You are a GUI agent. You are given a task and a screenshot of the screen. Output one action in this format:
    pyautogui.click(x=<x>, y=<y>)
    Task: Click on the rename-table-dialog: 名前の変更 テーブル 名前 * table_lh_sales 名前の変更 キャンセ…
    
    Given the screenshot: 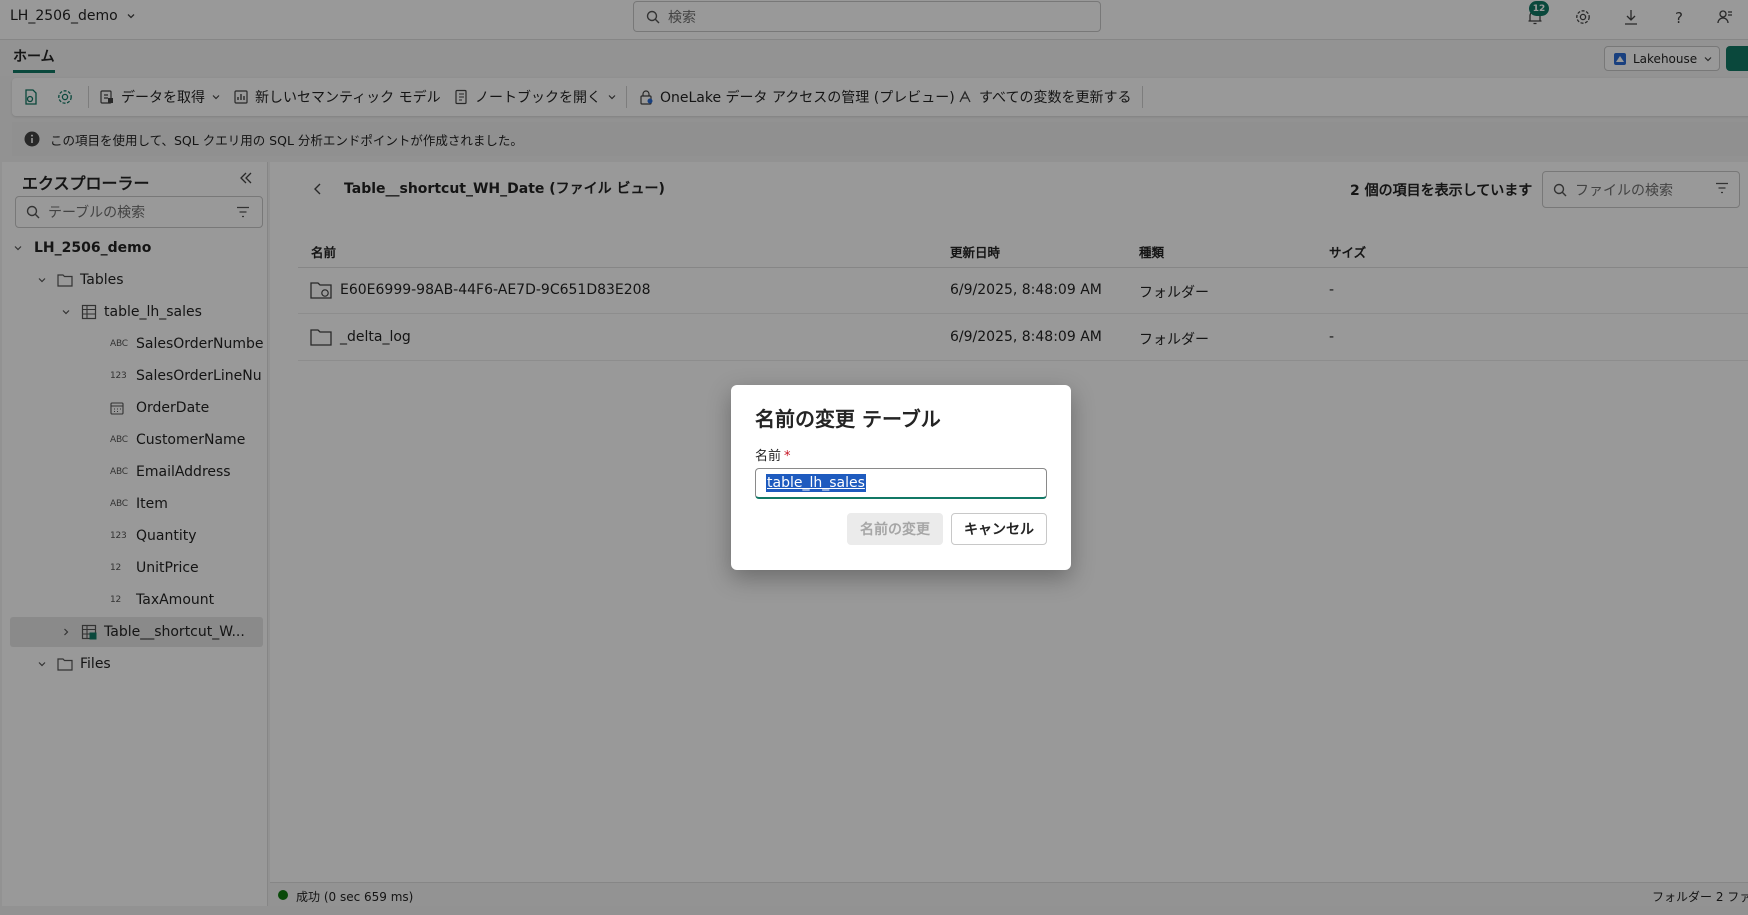 What is the action you would take?
    pyautogui.click(x=901, y=477)
    